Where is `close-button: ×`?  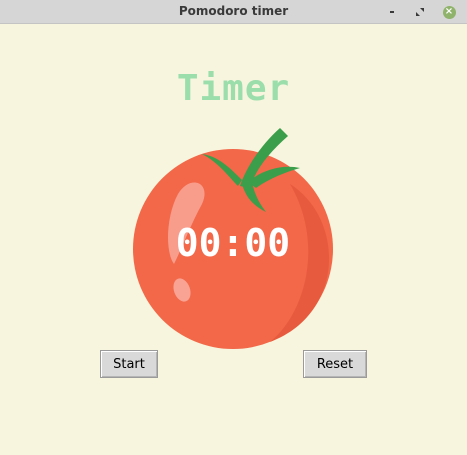 close-button: × is located at coordinates (449, 12).